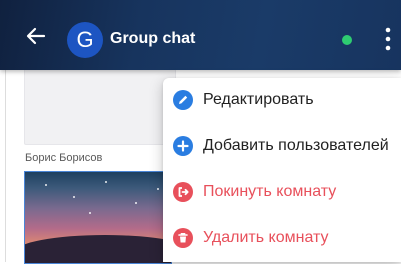  Describe the element at coordinates (266, 237) in the screenshot. I see `menu-item-label: Удалить комнату` at that location.